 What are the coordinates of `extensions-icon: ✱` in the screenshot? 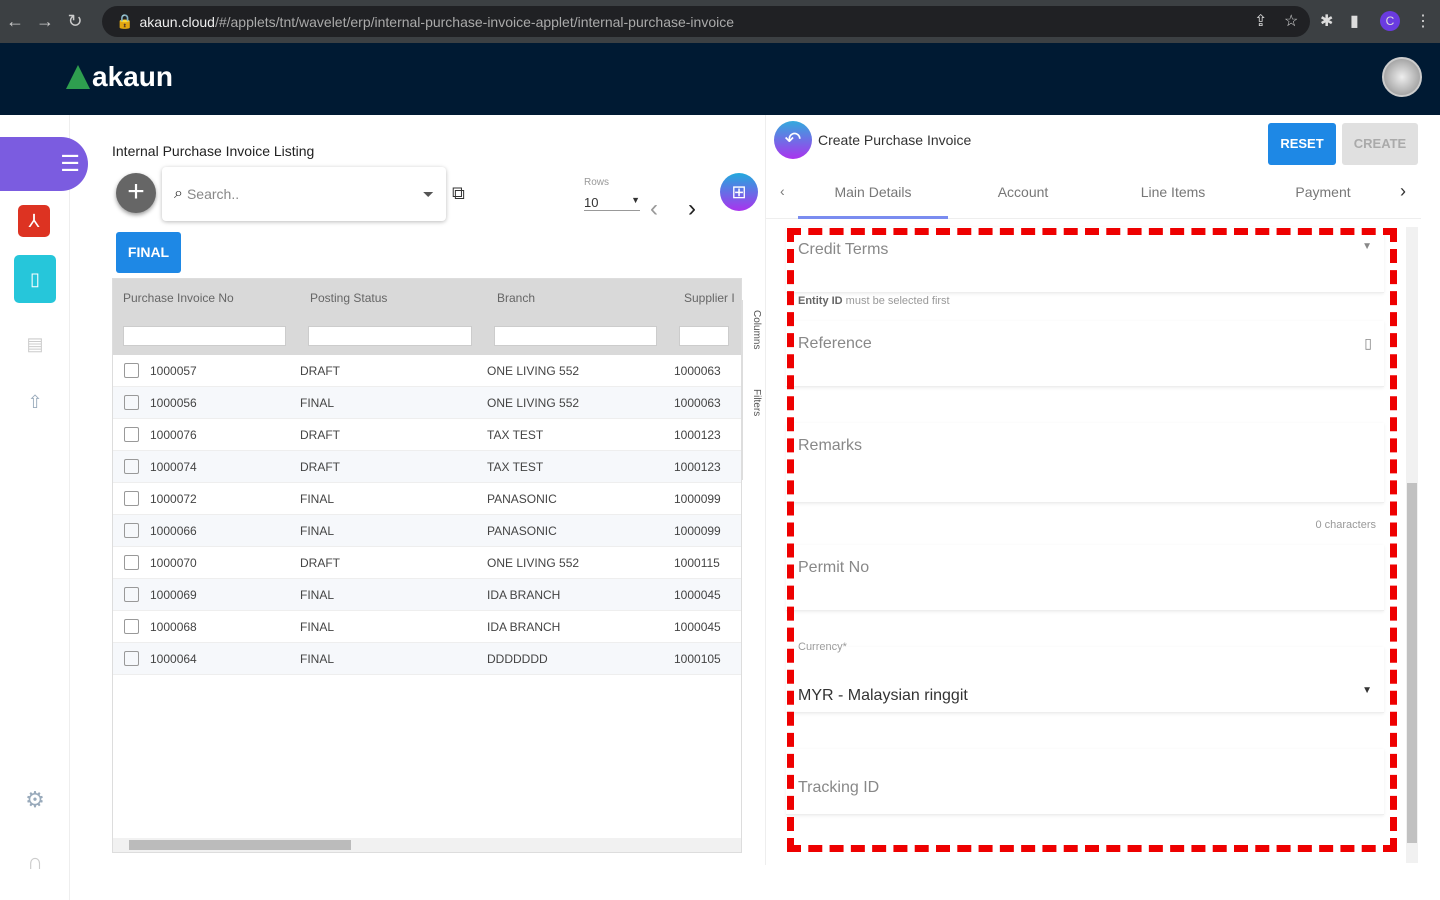 It's located at (1326, 21).